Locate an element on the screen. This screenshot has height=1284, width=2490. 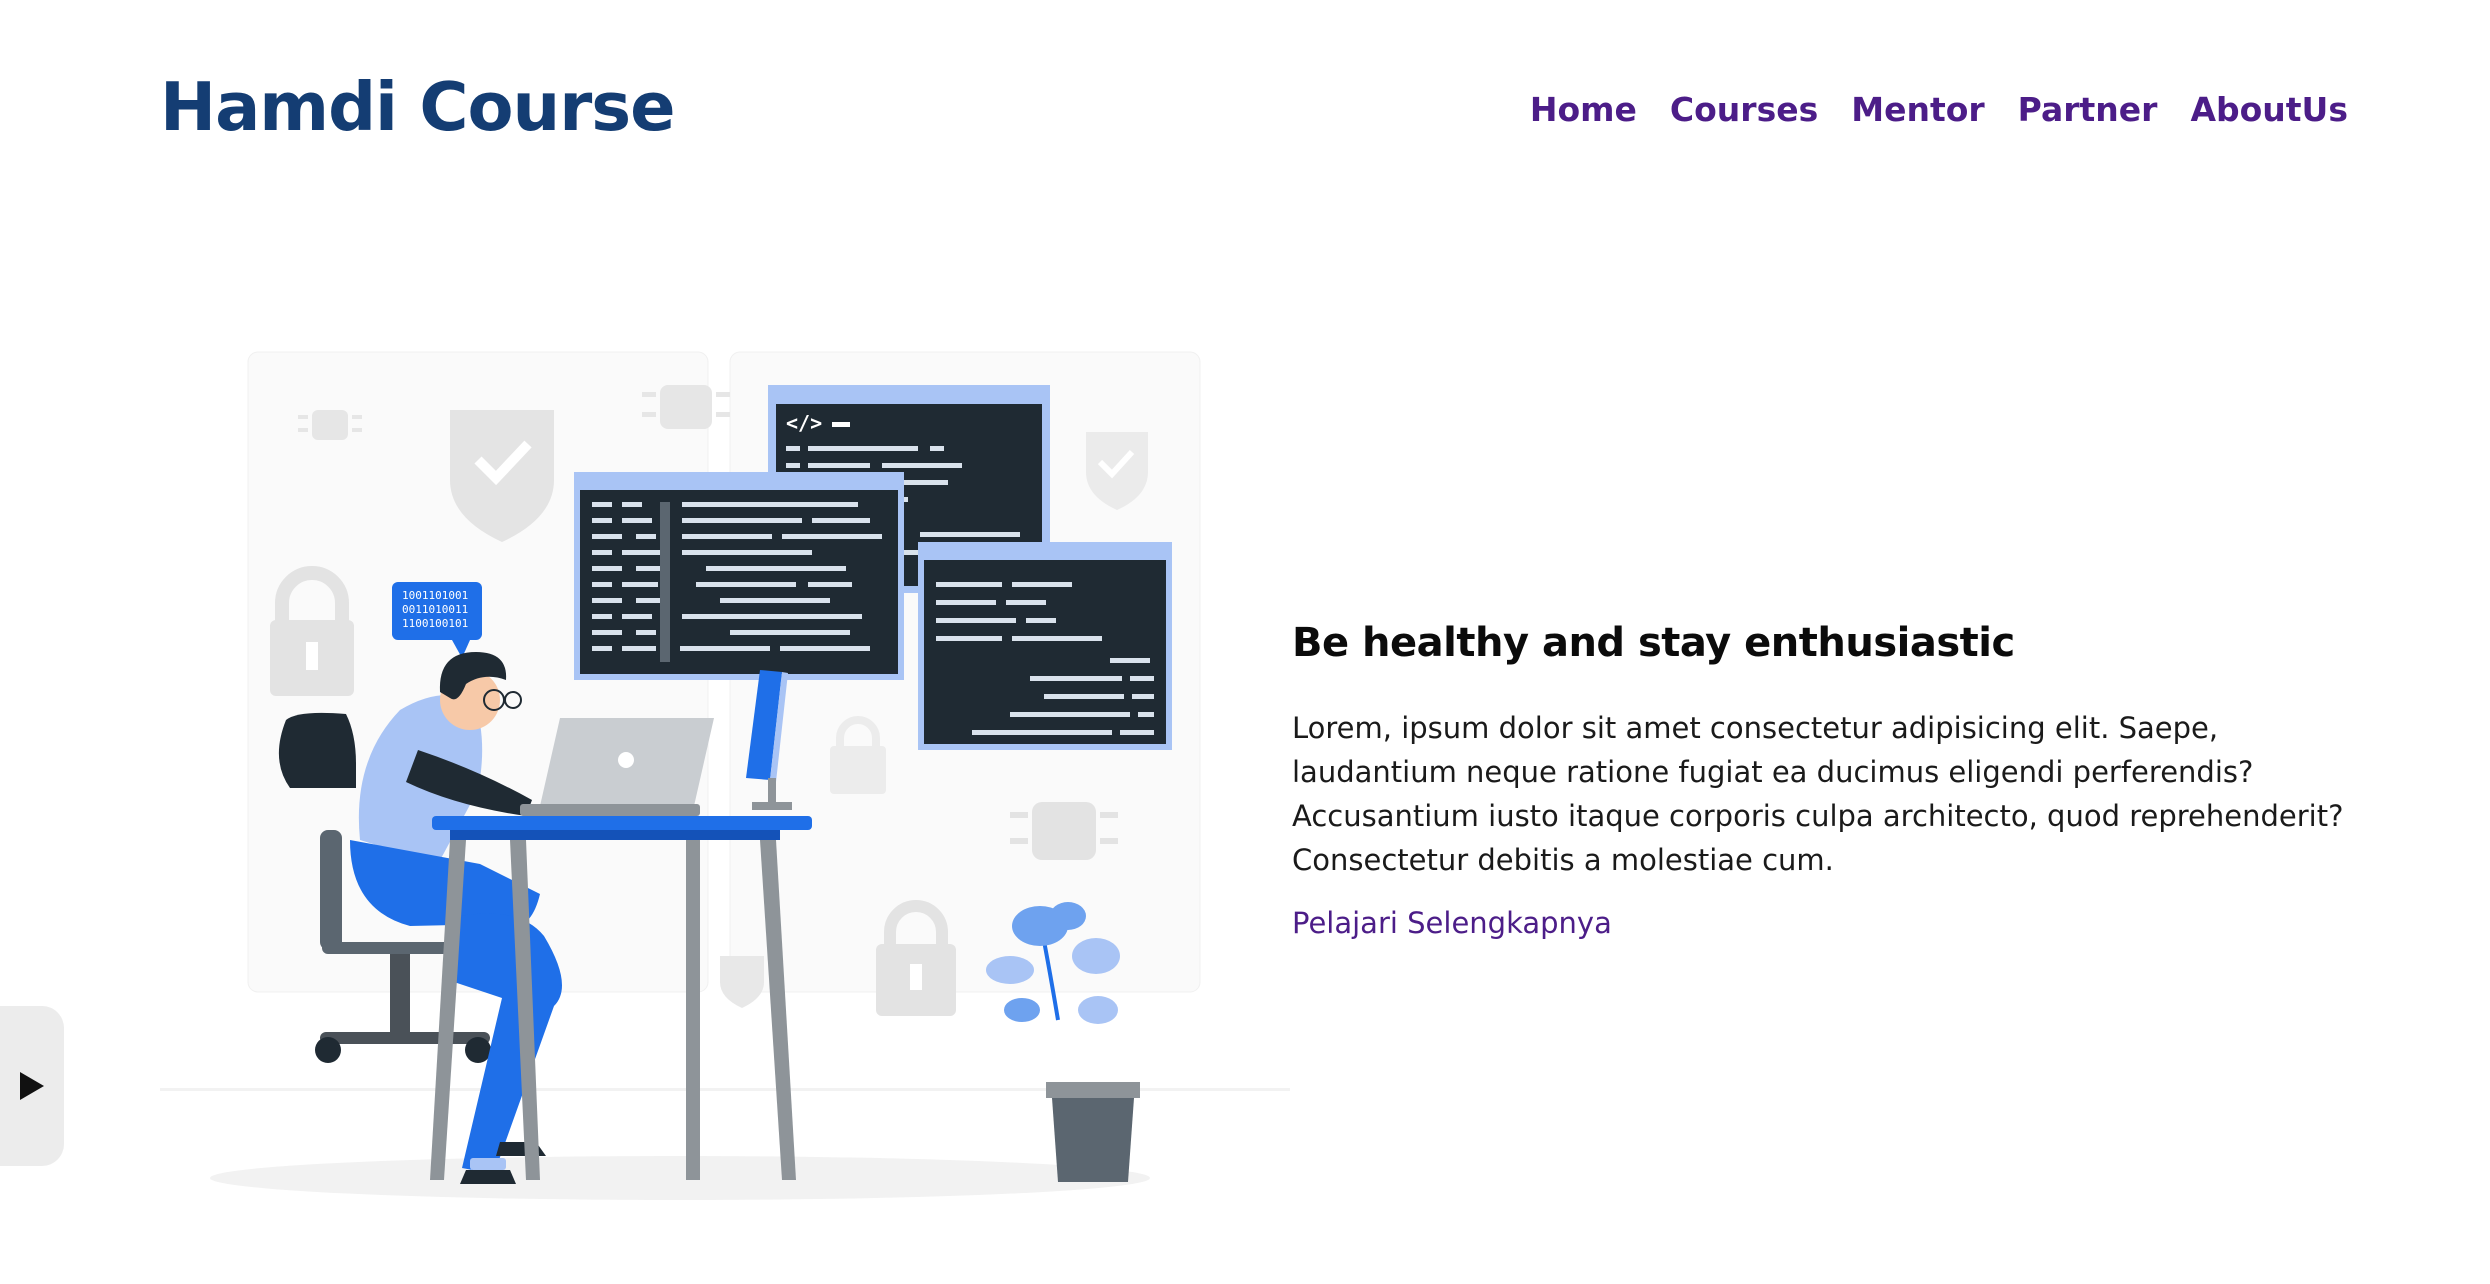
side-play-tab is located at coordinates (32, 1086).